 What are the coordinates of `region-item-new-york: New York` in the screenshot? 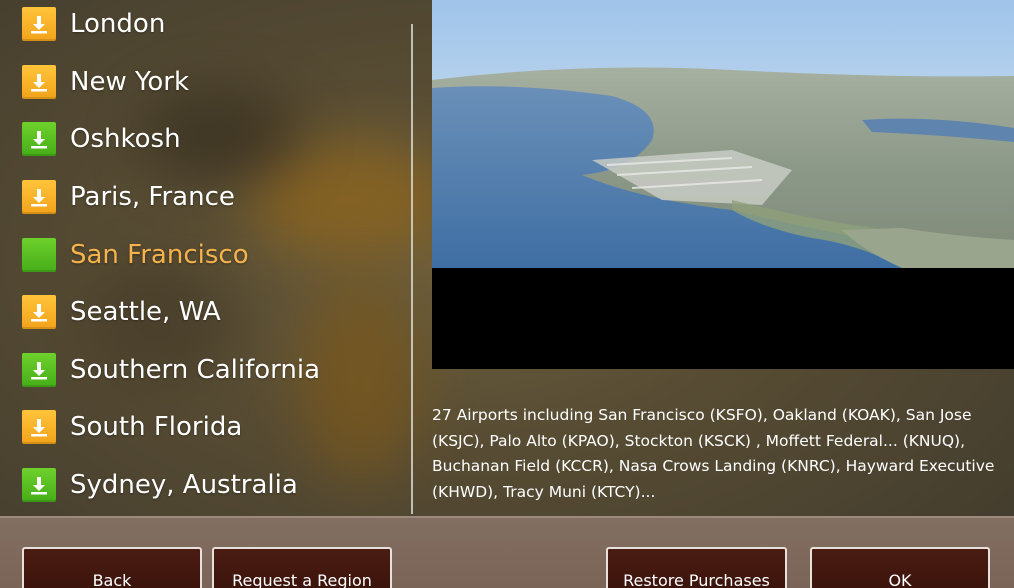 It's located at (105, 82).